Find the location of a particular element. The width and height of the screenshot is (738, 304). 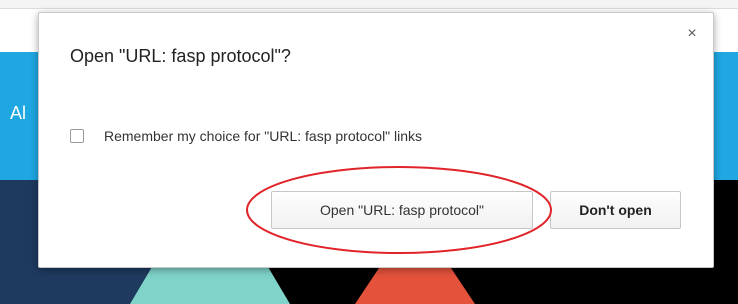

remember-choice-checkbox is located at coordinates (77, 136).